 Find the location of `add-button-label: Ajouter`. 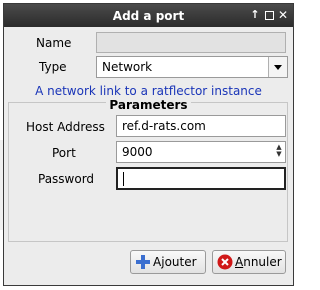

add-button-label: Ajouter is located at coordinates (175, 262).